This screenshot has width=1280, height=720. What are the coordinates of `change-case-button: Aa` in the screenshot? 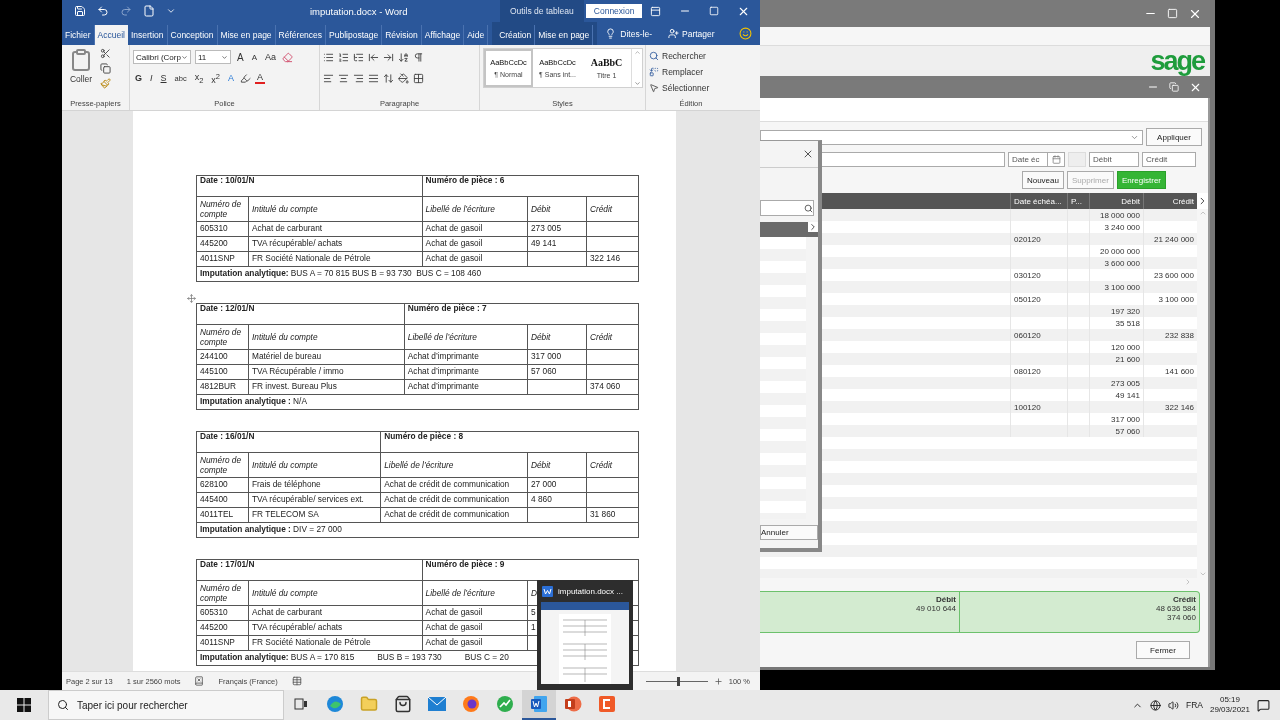 It's located at (271, 57).